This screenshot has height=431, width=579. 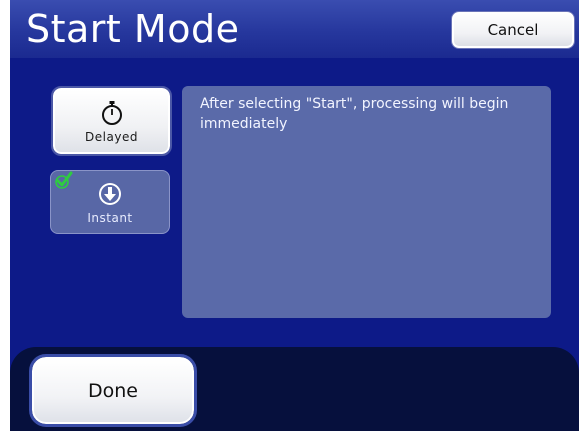 I want to click on delayed-mode-button: Delayed, so click(x=111, y=121).